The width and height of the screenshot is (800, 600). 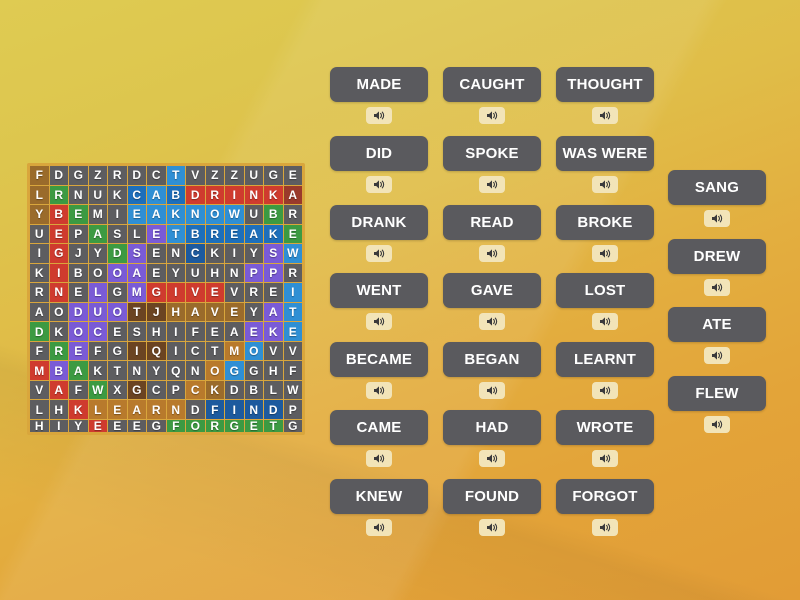 What do you see at coordinates (492, 290) in the screenshot?
I see `word-button: GAVE` at bounding box center [492, 290].